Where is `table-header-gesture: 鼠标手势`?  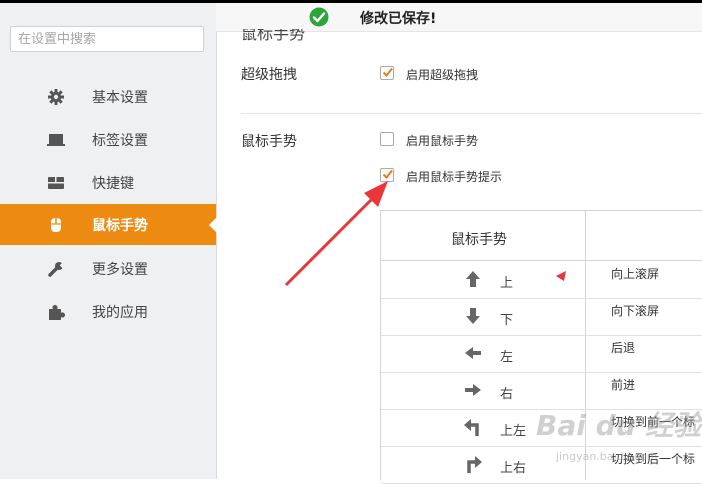
table-header-gesture: 鼠标手势 is located at coordinates (479, 240).